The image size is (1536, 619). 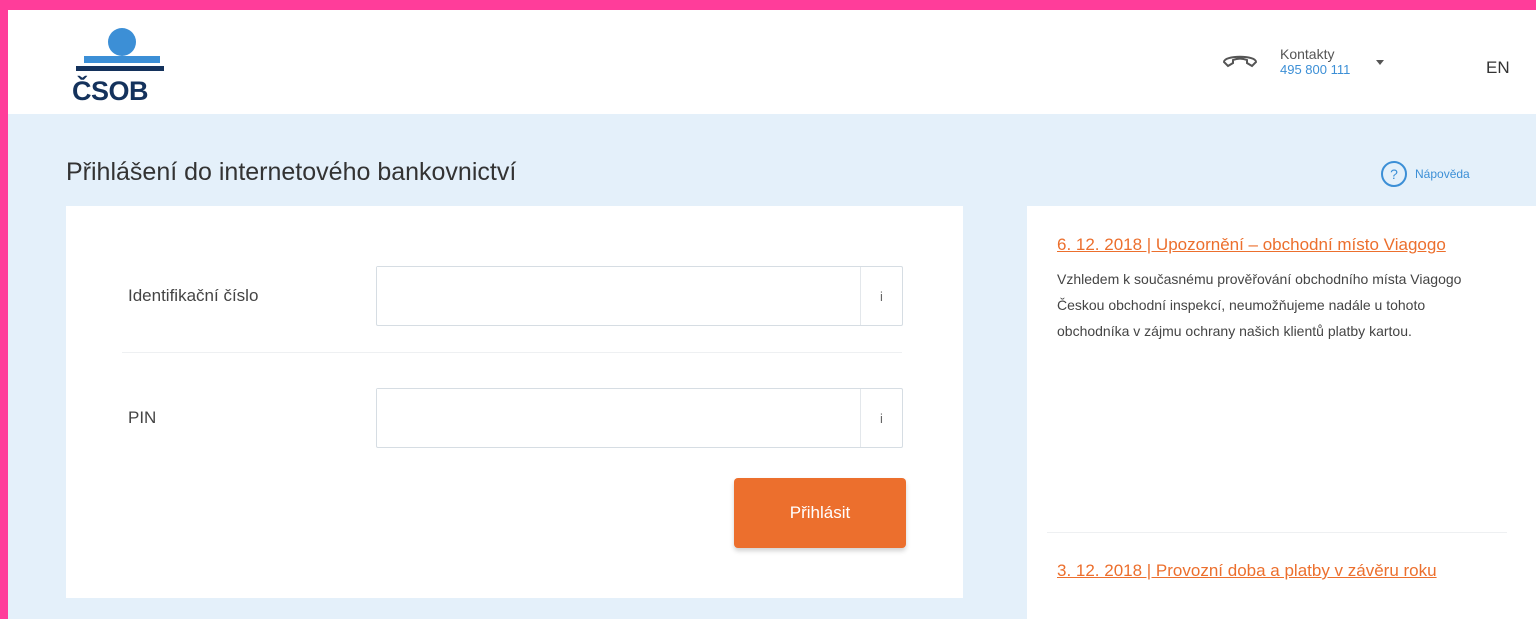 What do you see at coordinates (110, 91) in the screenshot?
I see `logo-text: ČSOB` at bounding box center [110, 91].